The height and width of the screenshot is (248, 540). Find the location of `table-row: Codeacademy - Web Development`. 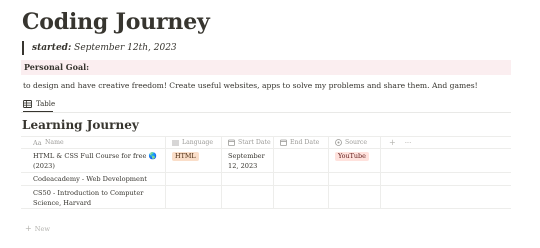

table-row: Codeacademy - Web Development is located at coordinates (266, 179).